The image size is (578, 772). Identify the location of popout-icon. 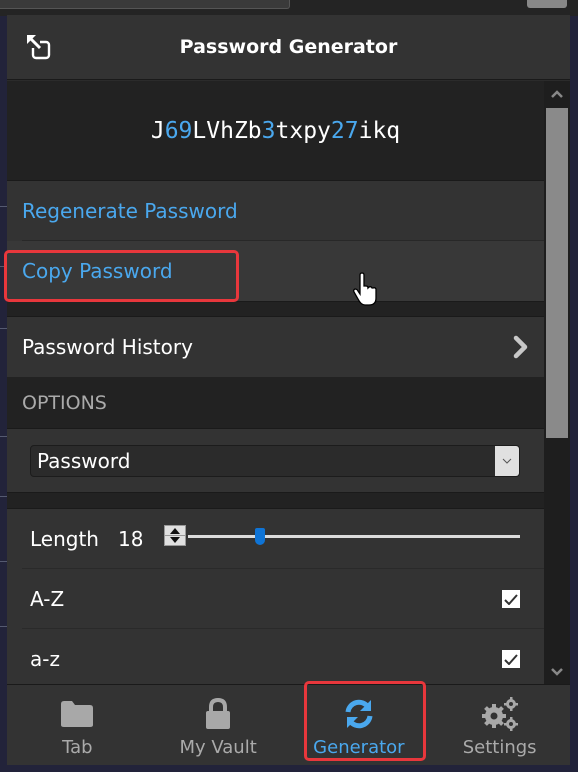
(39, 47).